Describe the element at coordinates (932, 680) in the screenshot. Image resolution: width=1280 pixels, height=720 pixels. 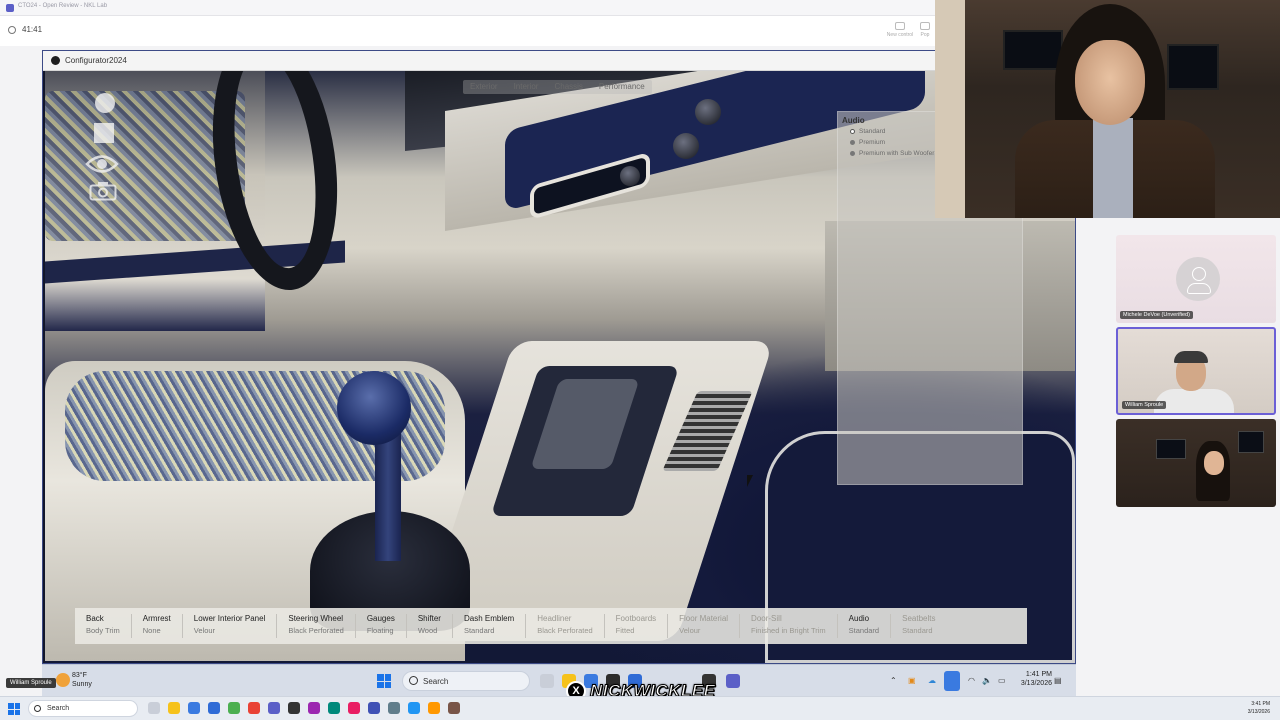
I see `onedrive-icon: ☁` at that location.